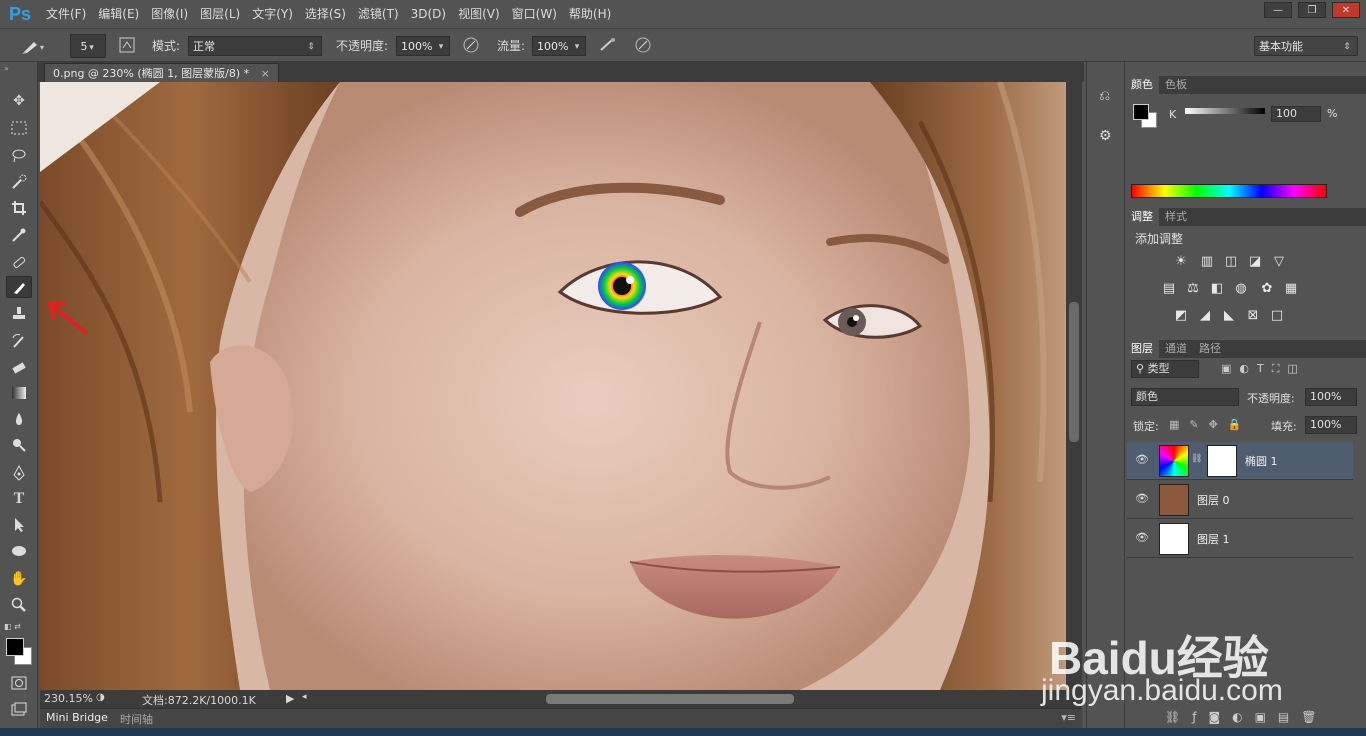  What do you see at coordinates (1176, 85) in the screenshot?
I see `tab-swatches: 色板` at bounding box center [1176, 85].